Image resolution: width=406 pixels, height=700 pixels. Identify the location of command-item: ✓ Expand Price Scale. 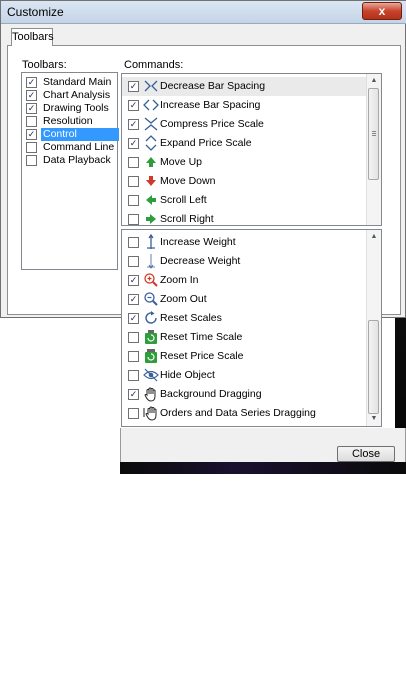
(245, 143).